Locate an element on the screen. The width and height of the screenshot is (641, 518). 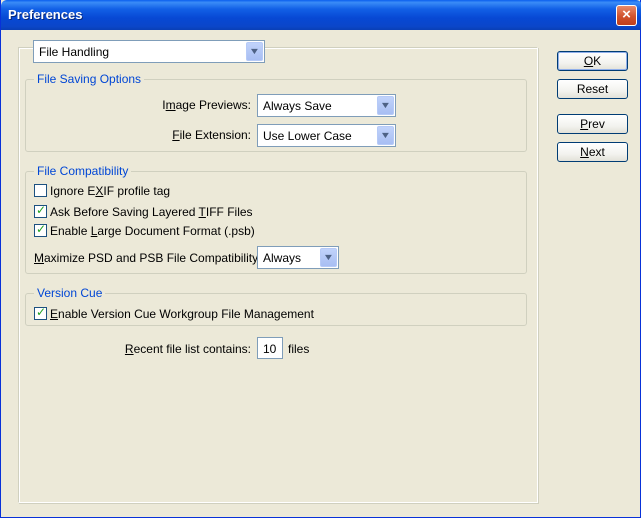
file-extension-label: File Extension: is located at coordinates (211, 135).